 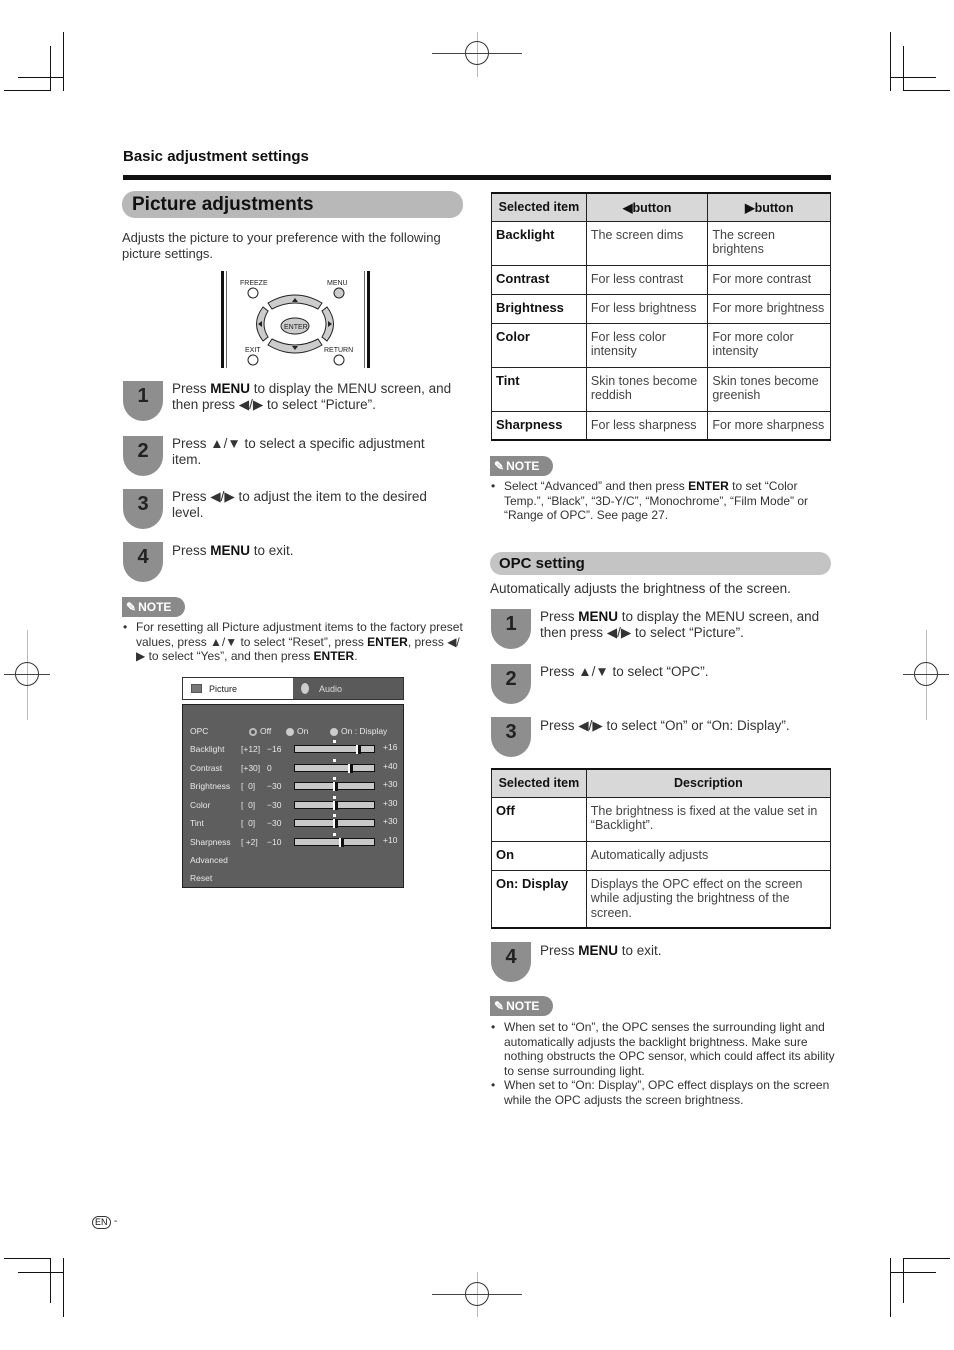 What do you see at coordinates (647, 389) in the screenshot?
I see `cell-left-action: Skin tones become reddish` at bounding box center [647, 389].